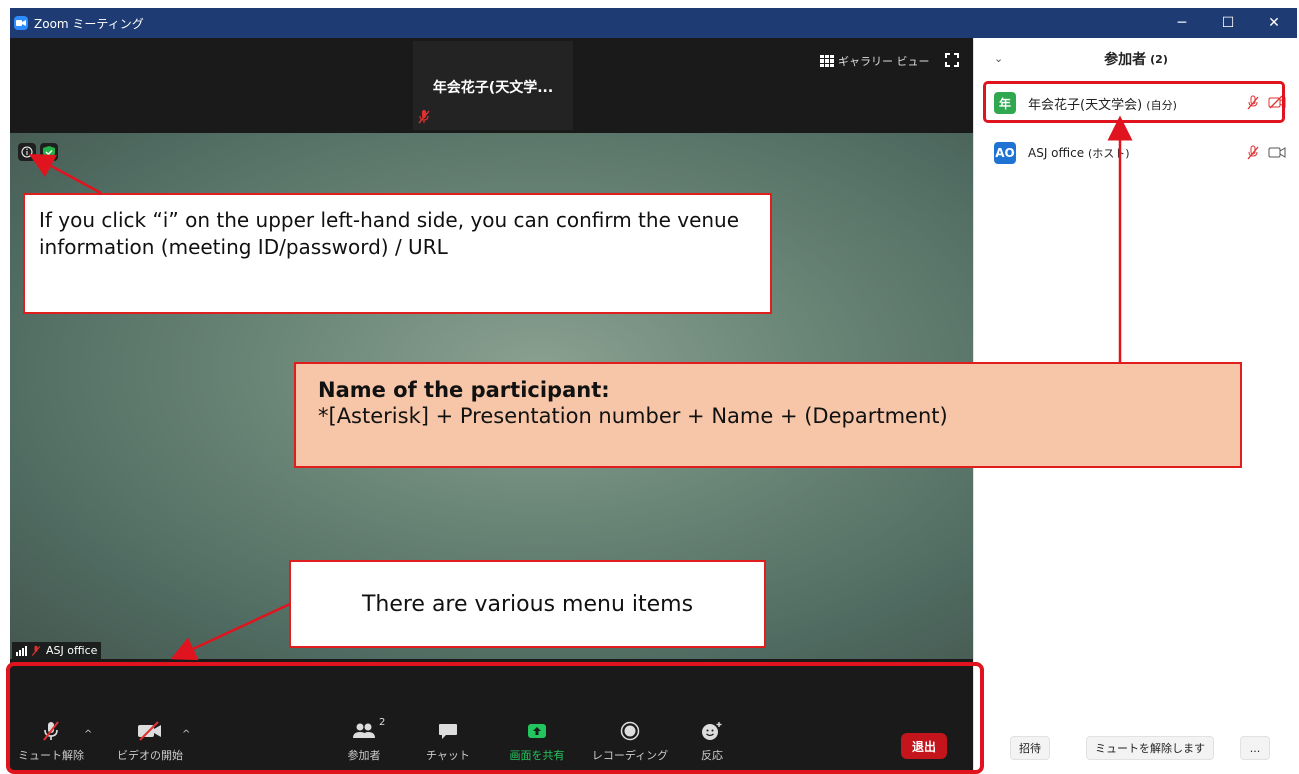  Describe the element at coordinates (1266, 153) in the screenshot. I see `participant-status-icons` at that location.